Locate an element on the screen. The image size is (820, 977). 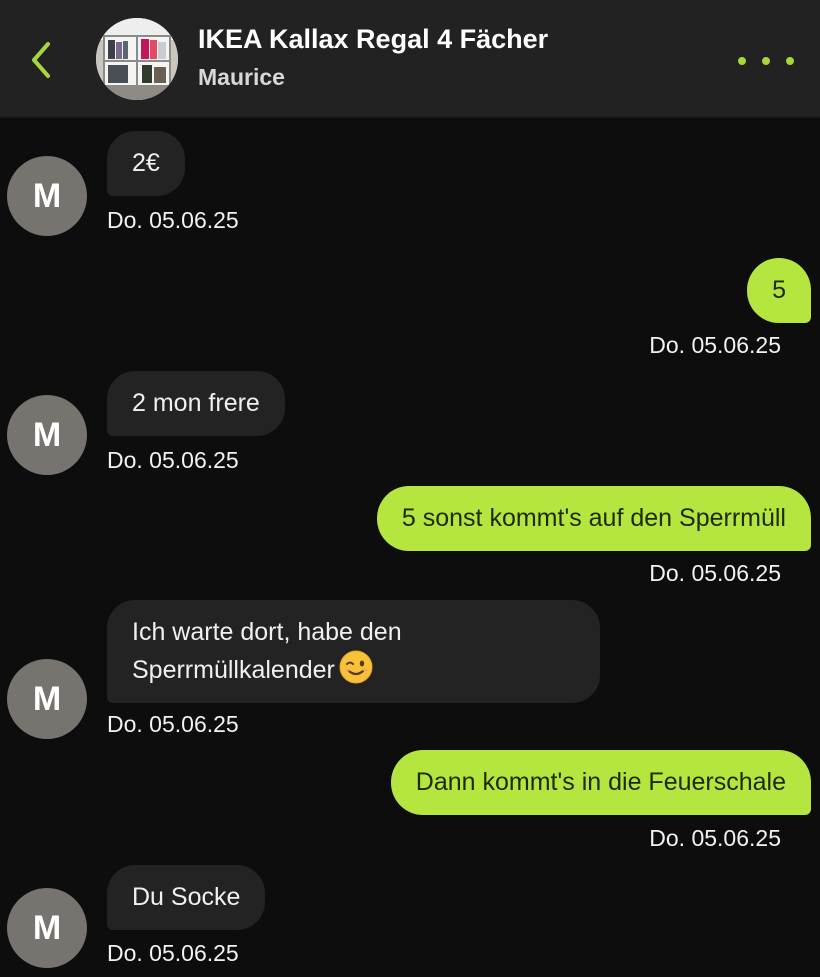
more-options-button is located at coordinates (766, 61).